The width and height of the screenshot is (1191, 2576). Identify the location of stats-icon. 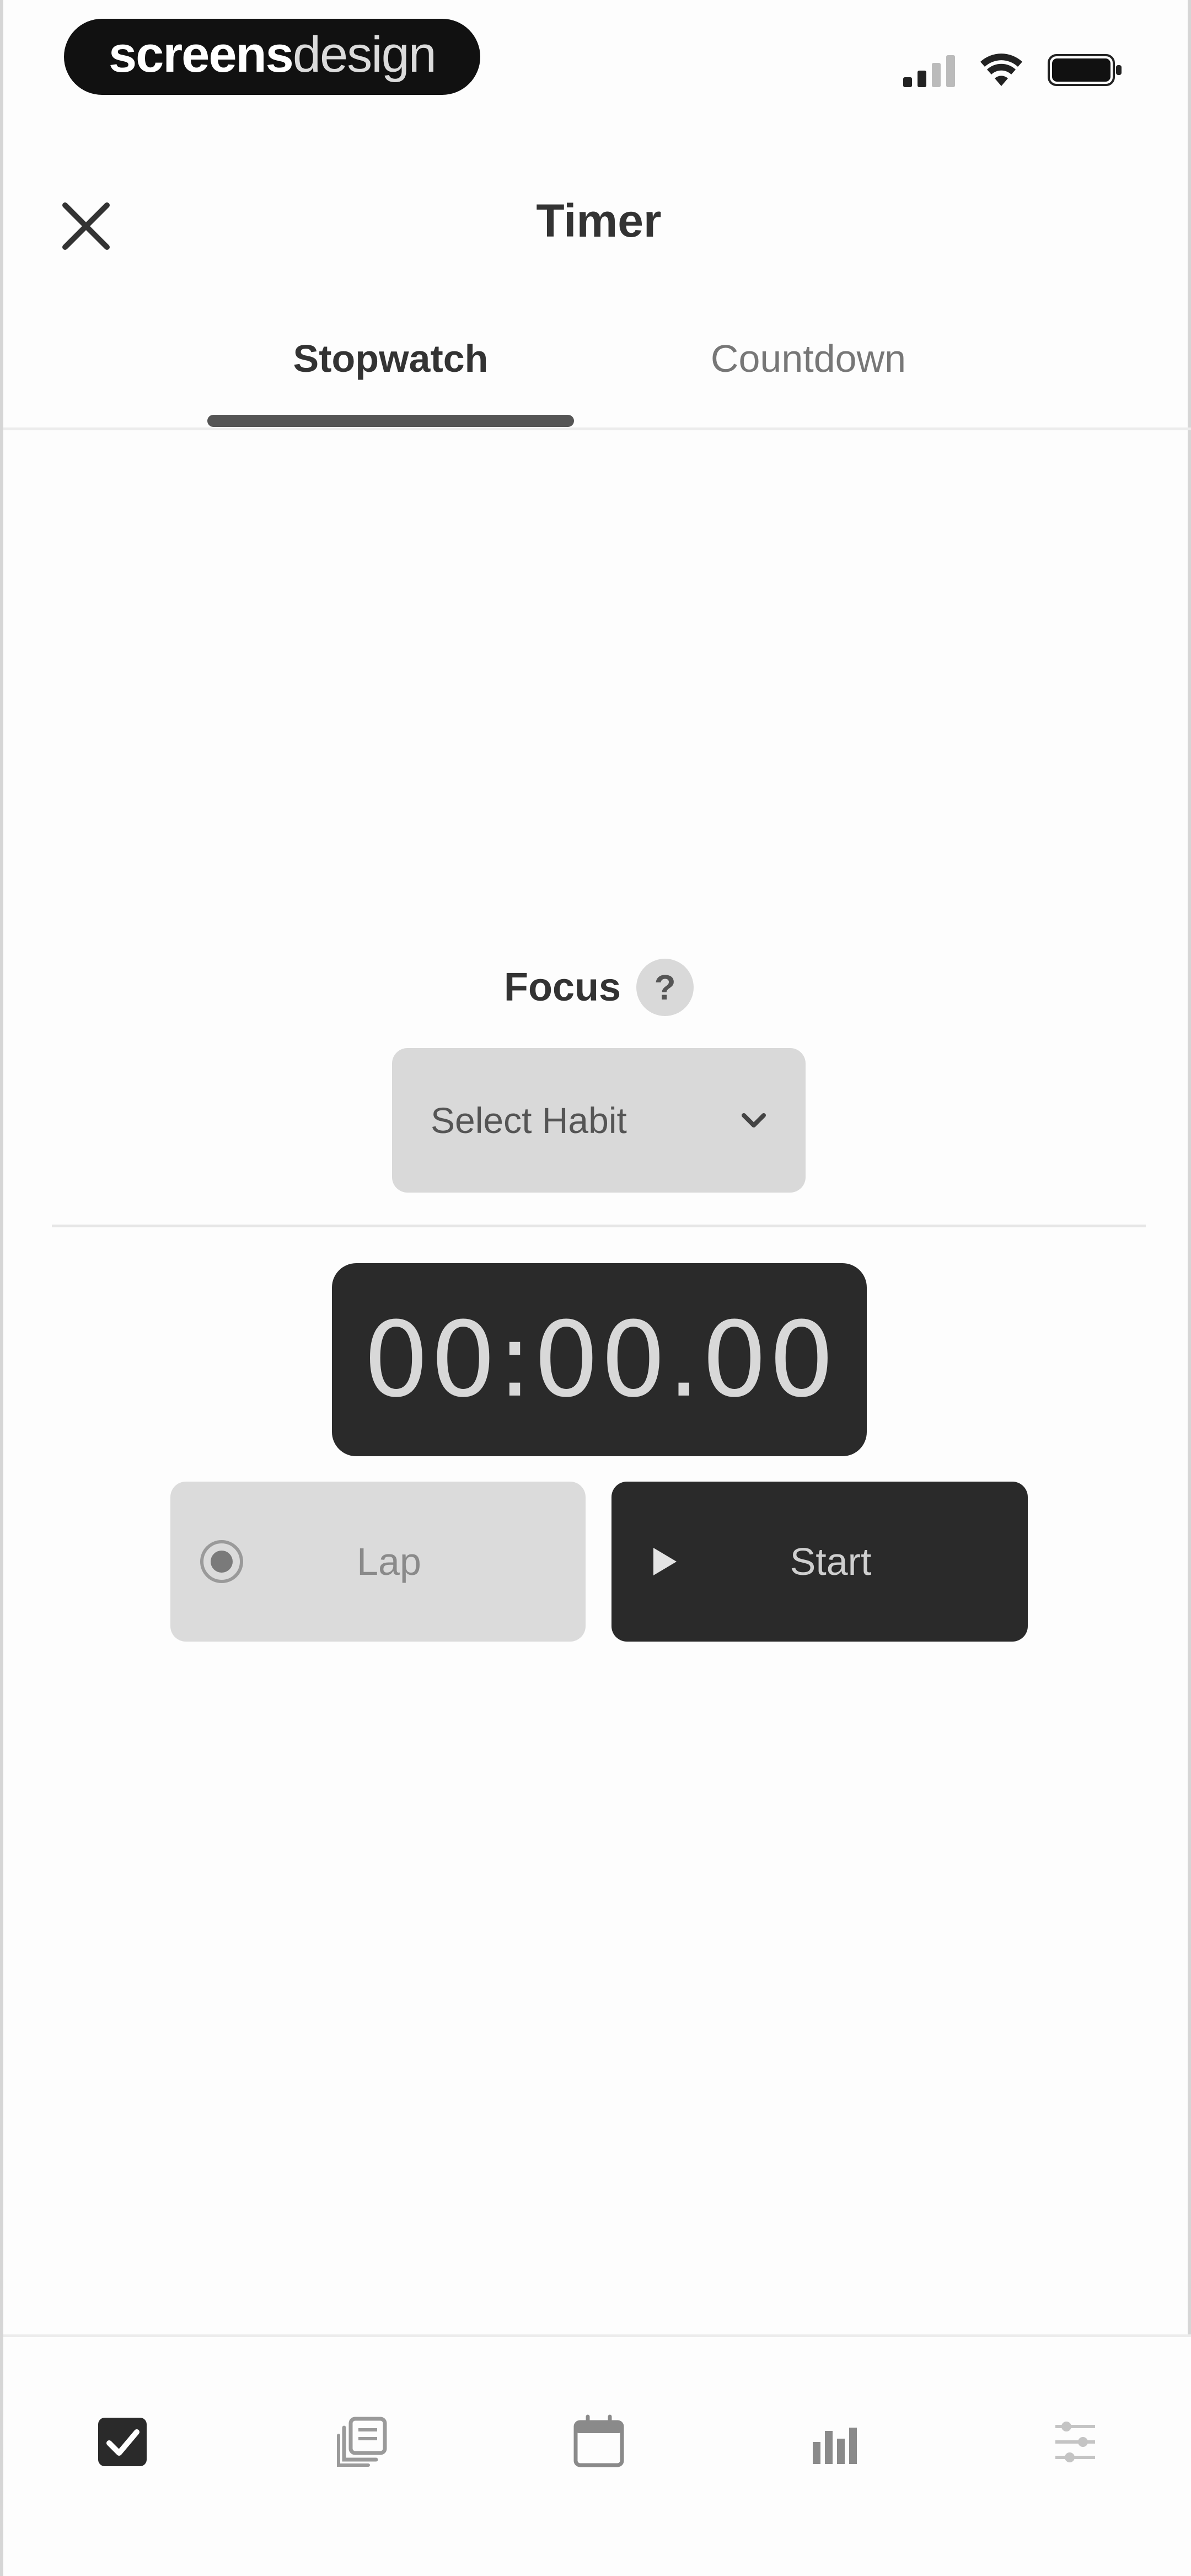
(835, 2446).